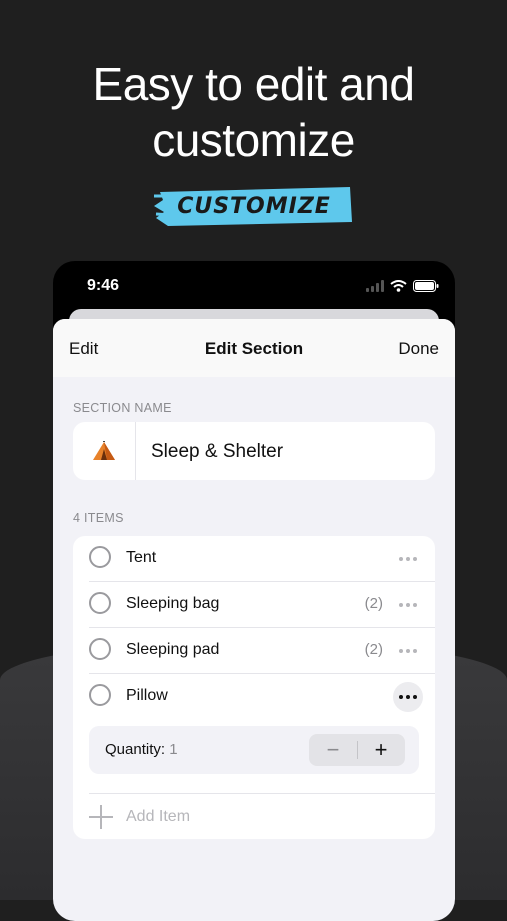  What do you see at coordinates (135, 749) in the screenshot?
I see `quantity-label-text: Quantity:` at bounding box center [135, 749].